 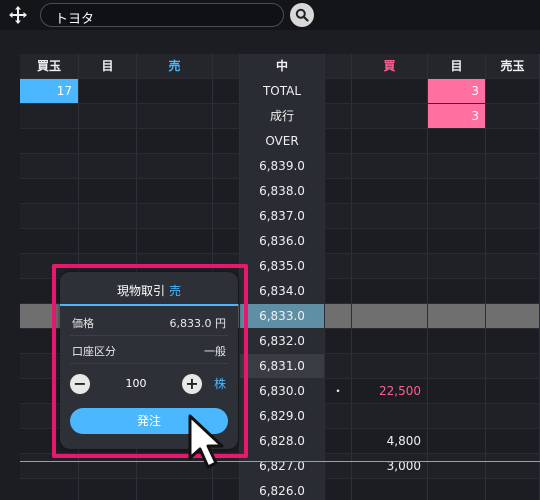 What do you see at coordinates (457, 91) in the screenshot?
I see `board-cell-c7: 3` at bounding box center [457, 91].